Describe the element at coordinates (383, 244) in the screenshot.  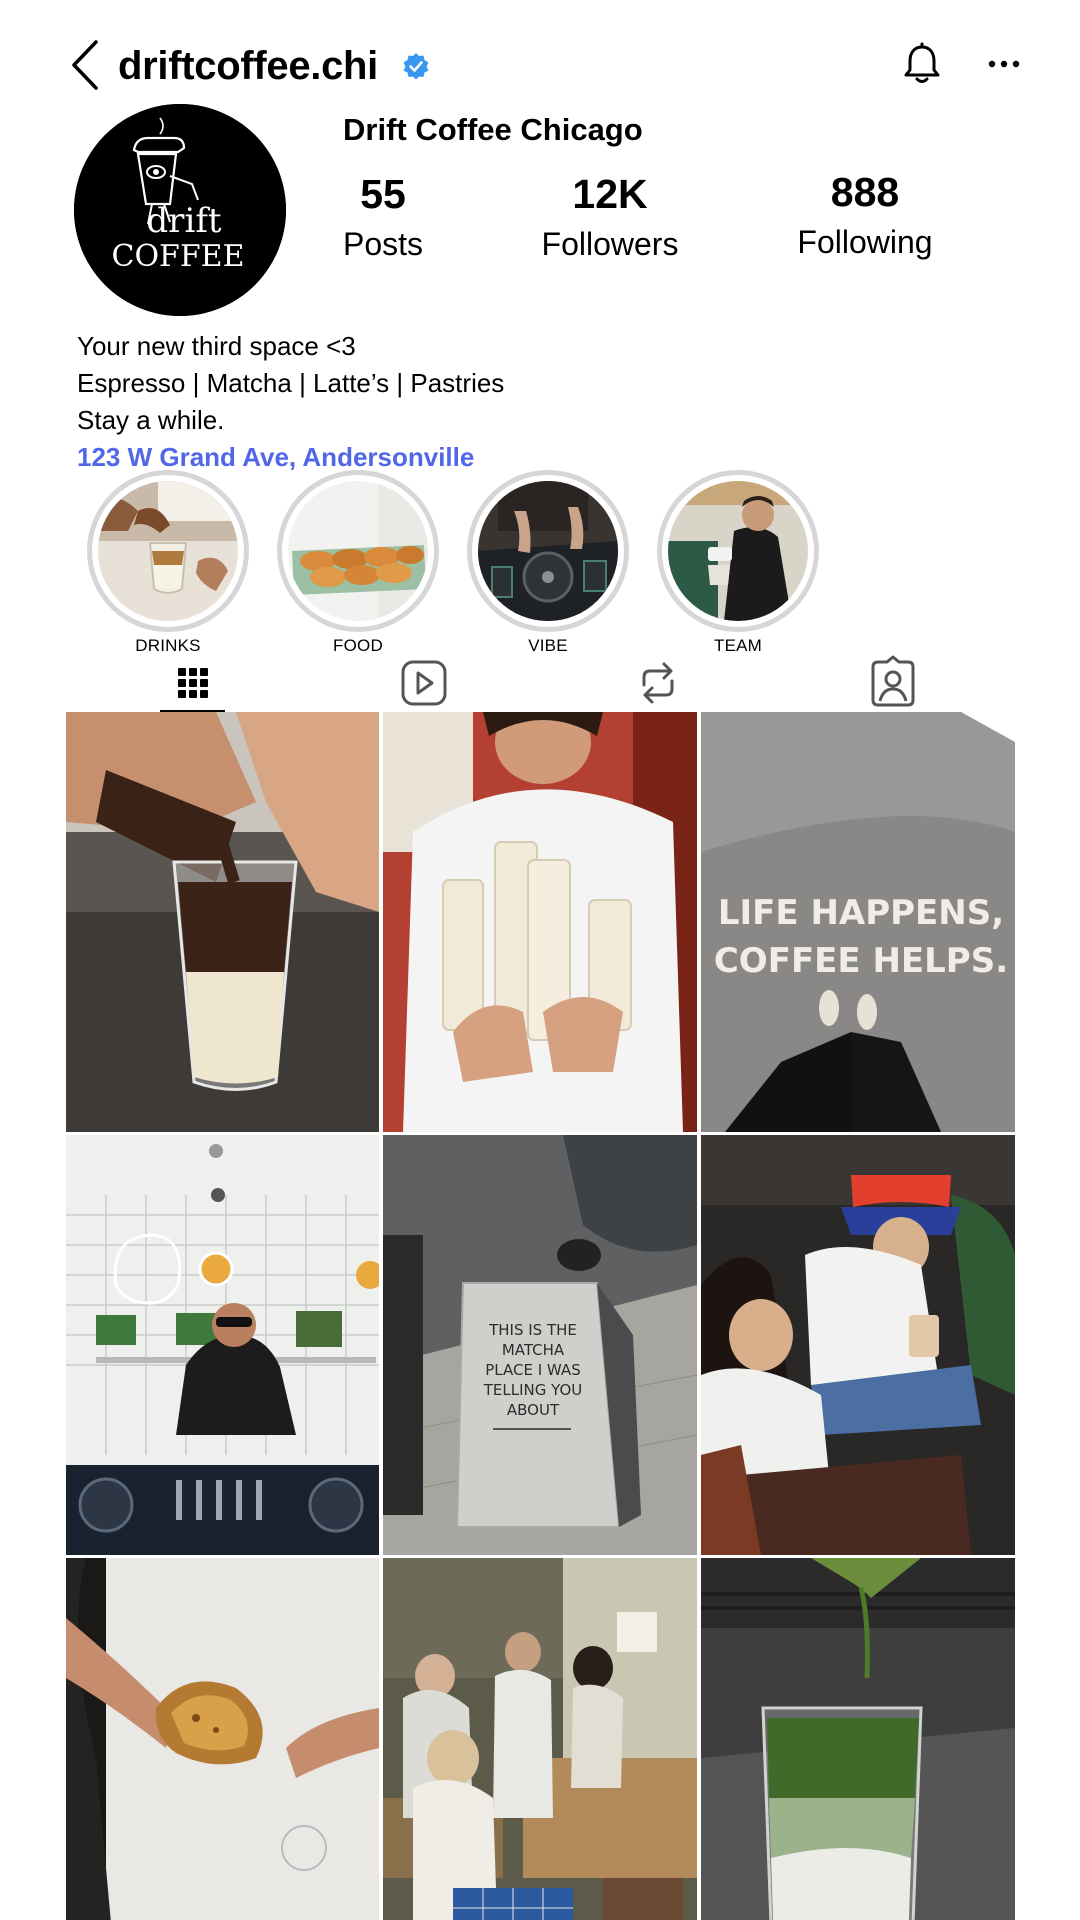
I see `posts-count-label: Posts` at that location.